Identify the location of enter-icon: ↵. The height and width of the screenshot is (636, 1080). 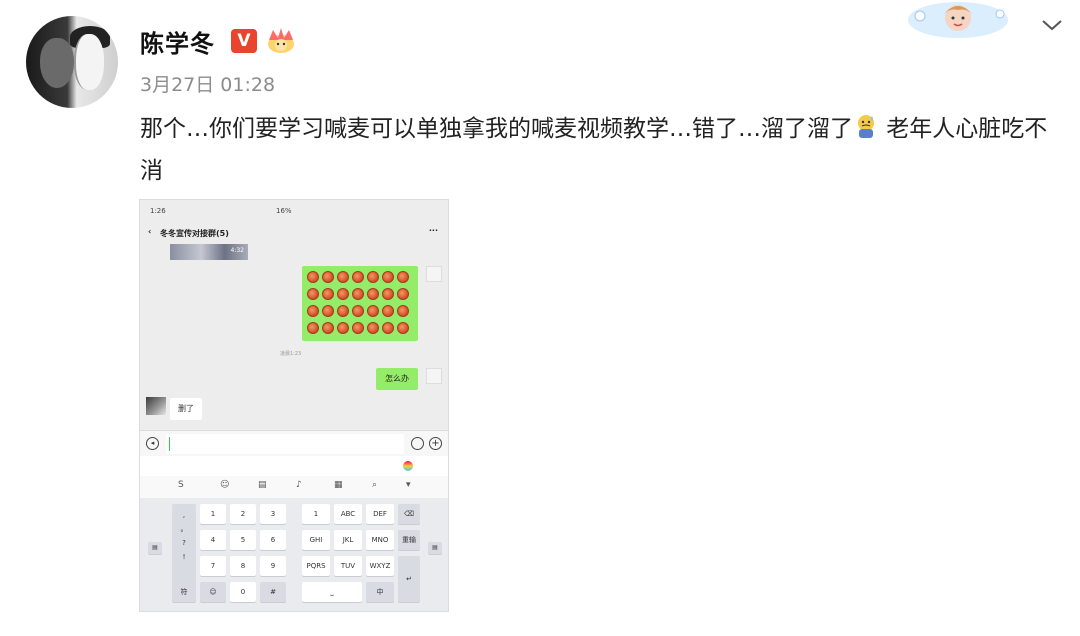
(409, 579).